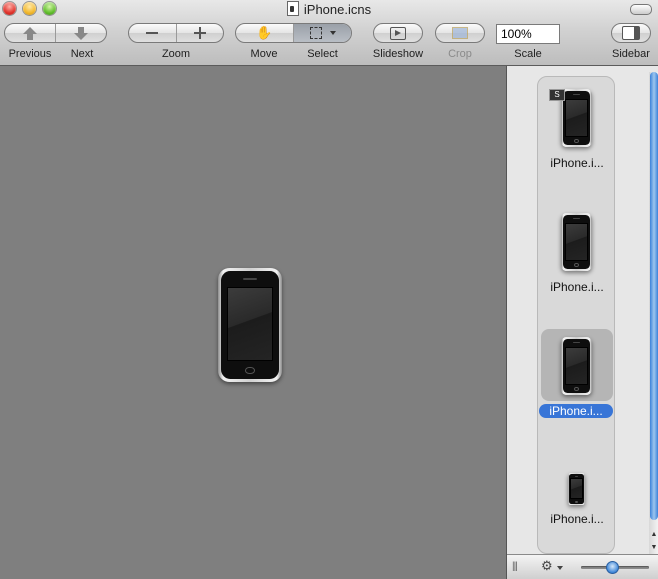 The height and width of the screenshot is (579, 658). I want to click on slideshow-button-face, so click(398, 33).